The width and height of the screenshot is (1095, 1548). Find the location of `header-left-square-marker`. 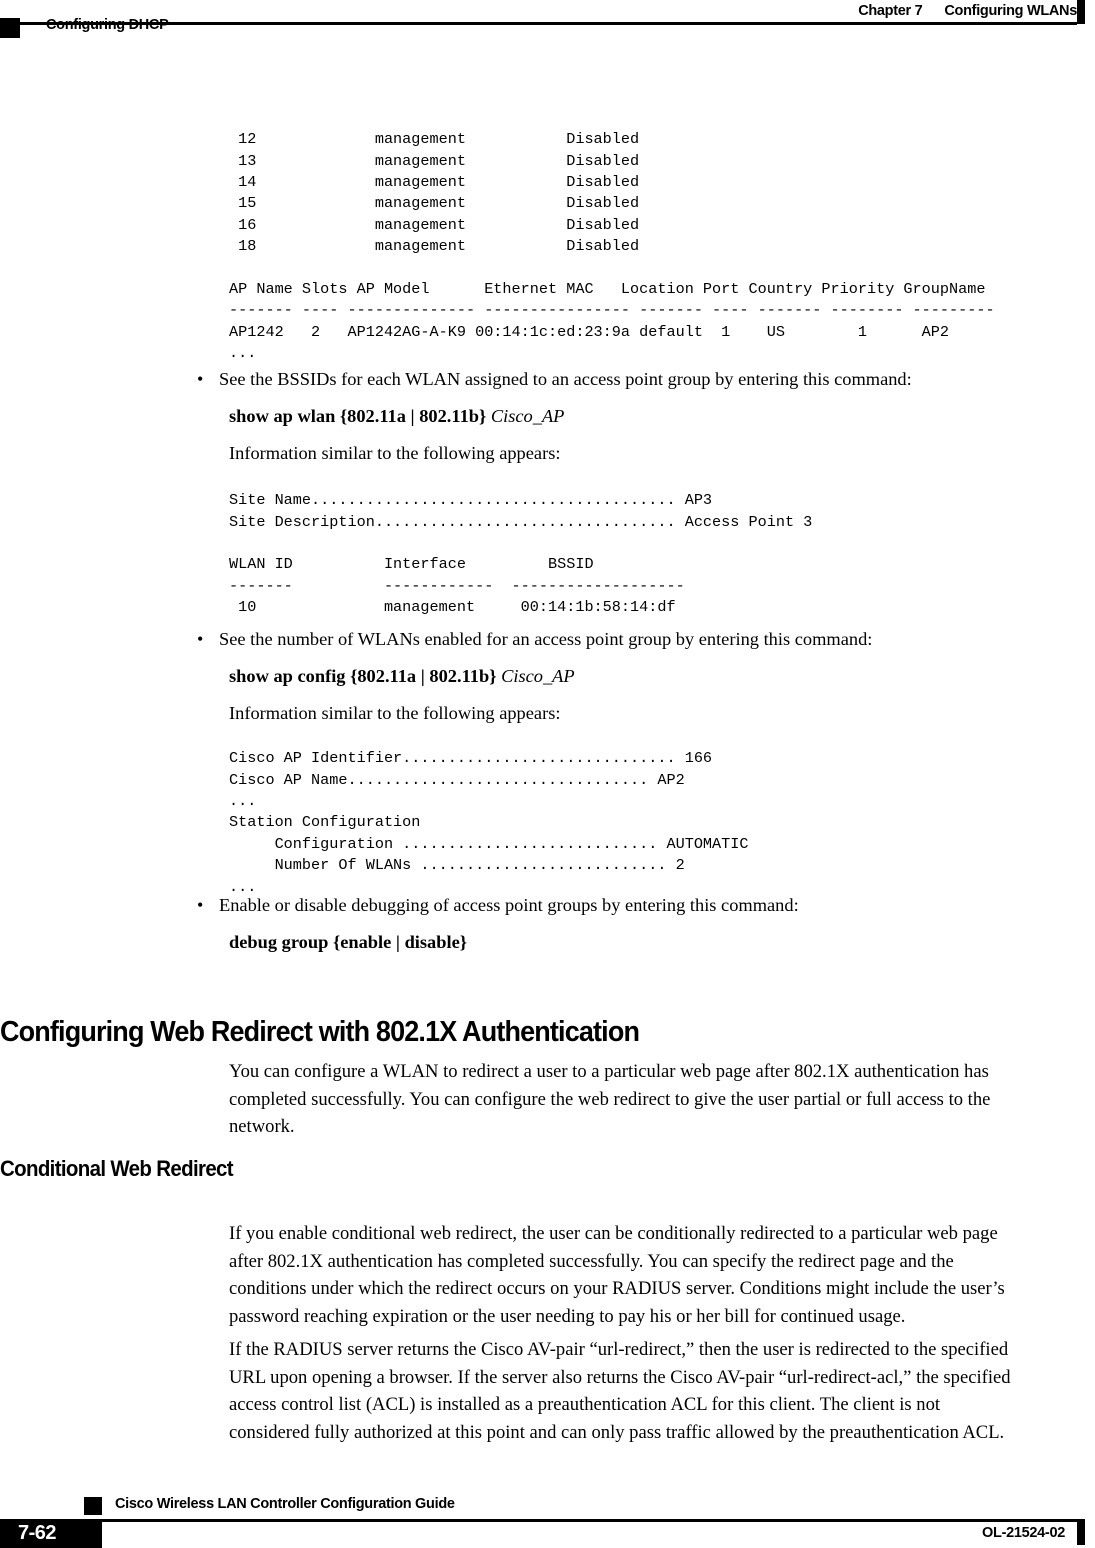

header-left-square-marker is located at coordinates (10, 28).